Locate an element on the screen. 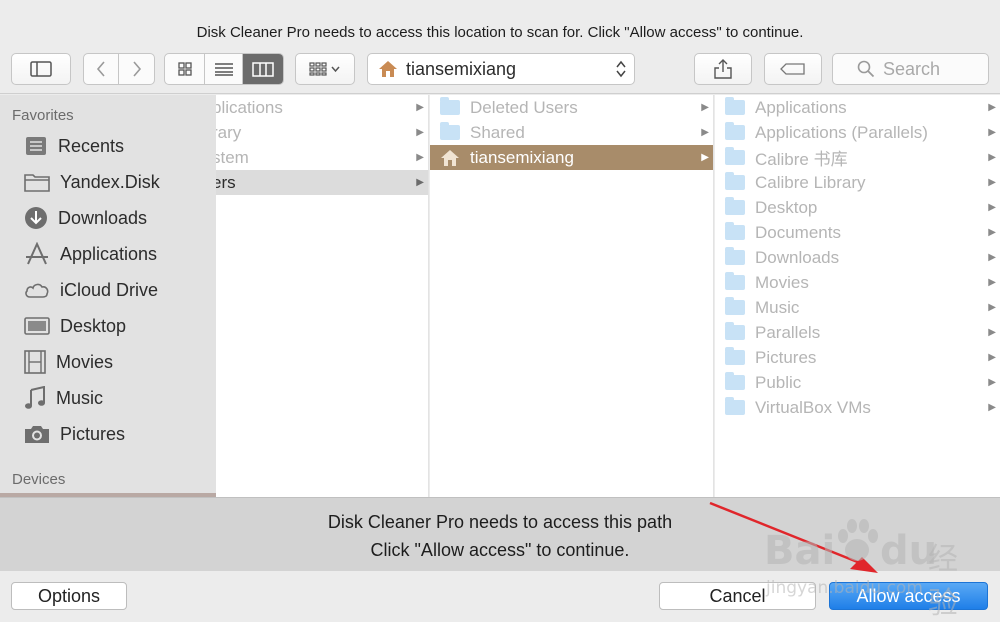  options-button: Options is located at coordinates (69, 596).